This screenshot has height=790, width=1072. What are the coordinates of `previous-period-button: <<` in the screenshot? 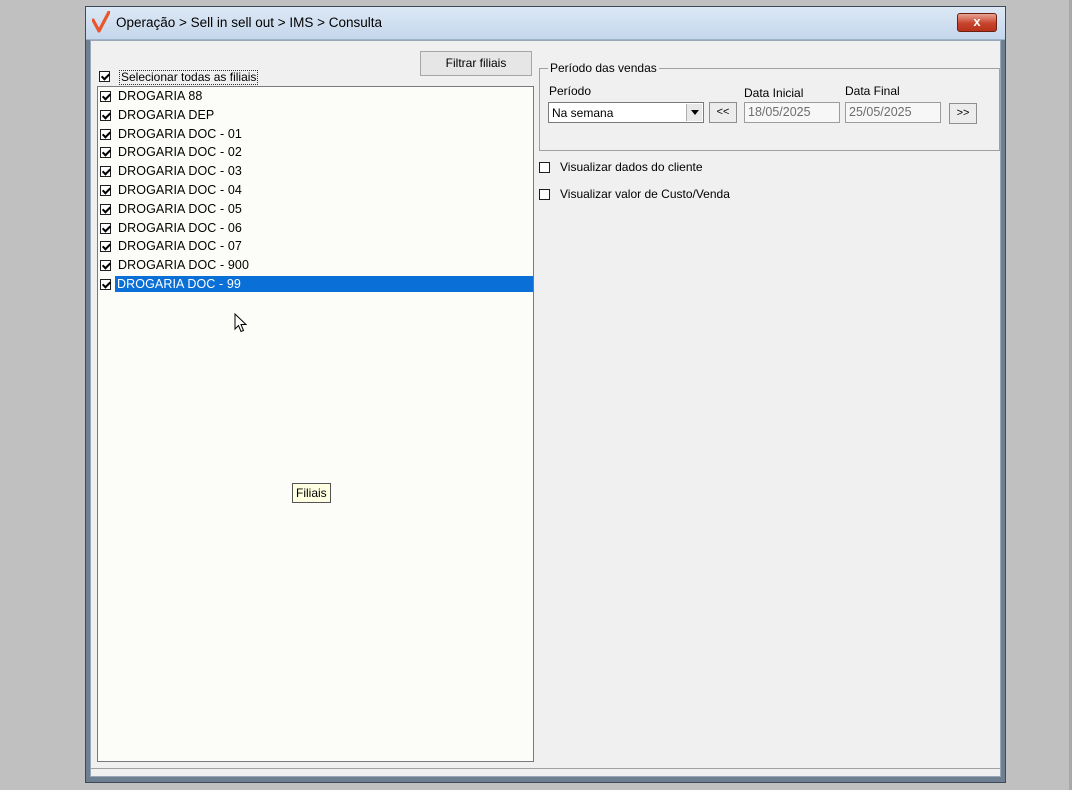 It's located at (723, 112).